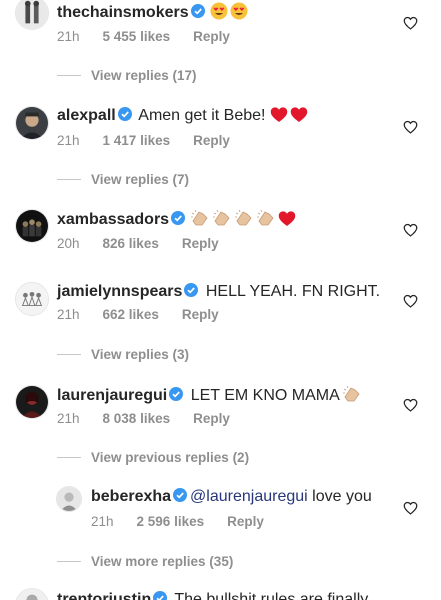  What do you see at coordinates (32, 15) in the screenshot?
I see `avatar-thechainsmokers` at bounding box center [32, 15].